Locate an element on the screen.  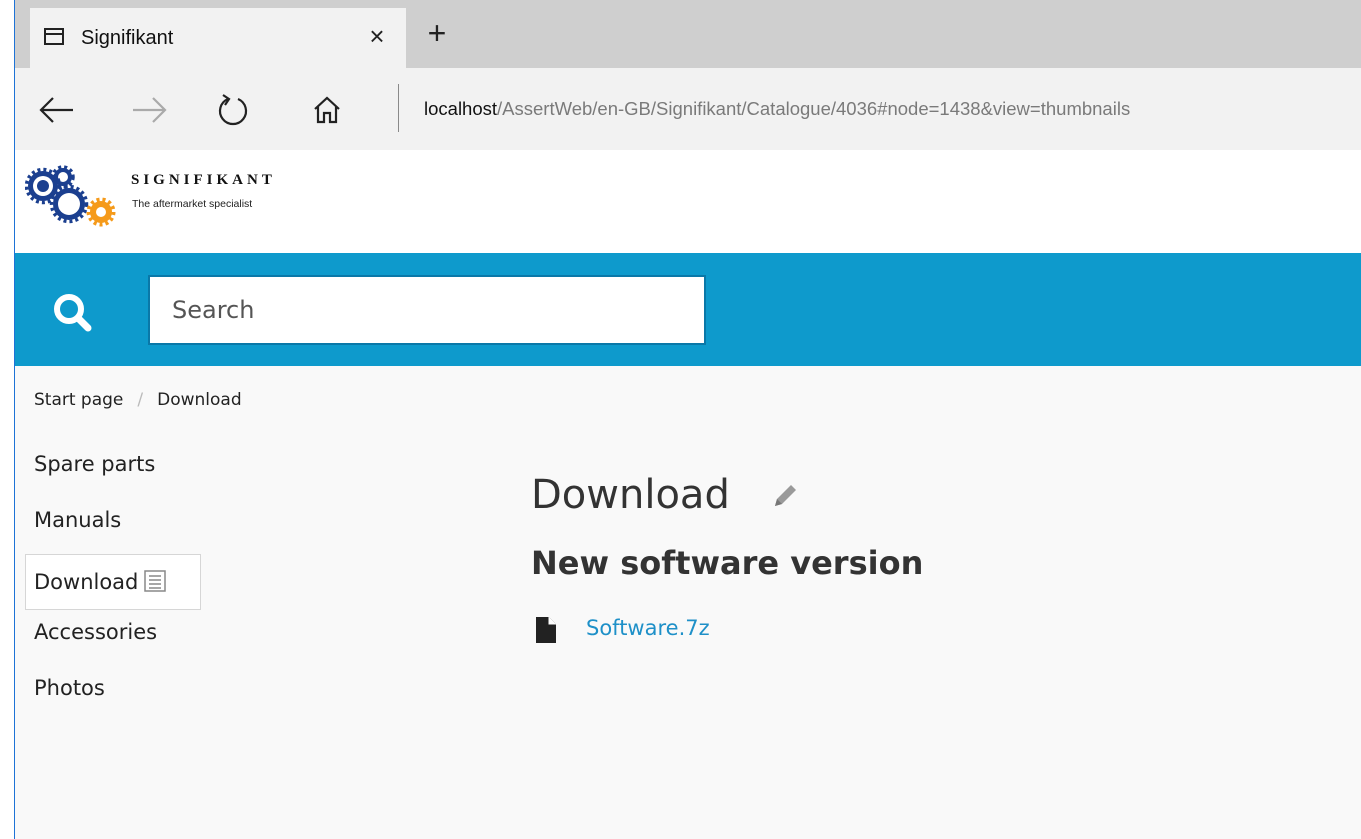
back-button is located at coordinates (57, 110).